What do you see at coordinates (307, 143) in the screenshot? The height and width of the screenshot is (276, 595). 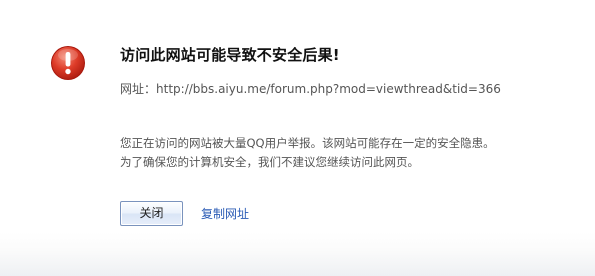 I see `warning-message-line: 您正在访问的网站被大量QQ用户举报。该网站可能存在一定的安全隐患。` at bounding box center [307, 143].